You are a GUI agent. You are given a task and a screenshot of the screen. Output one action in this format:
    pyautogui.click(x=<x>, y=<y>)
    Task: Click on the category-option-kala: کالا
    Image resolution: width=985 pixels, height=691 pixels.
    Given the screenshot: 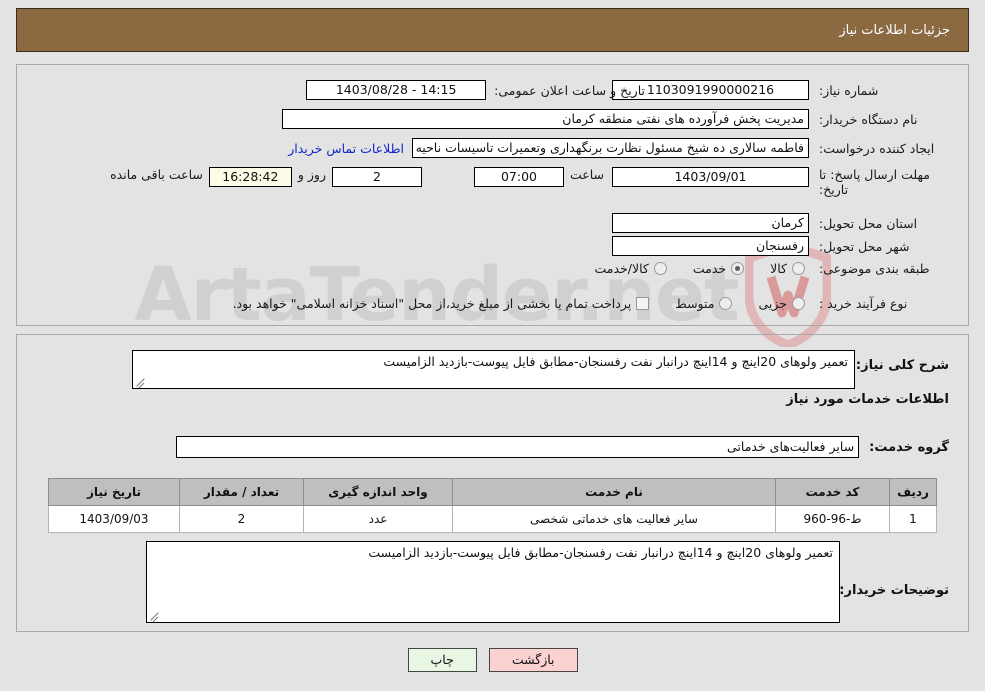 What is the action you would take?
    pyautogui.click(x=787, y=268)
    